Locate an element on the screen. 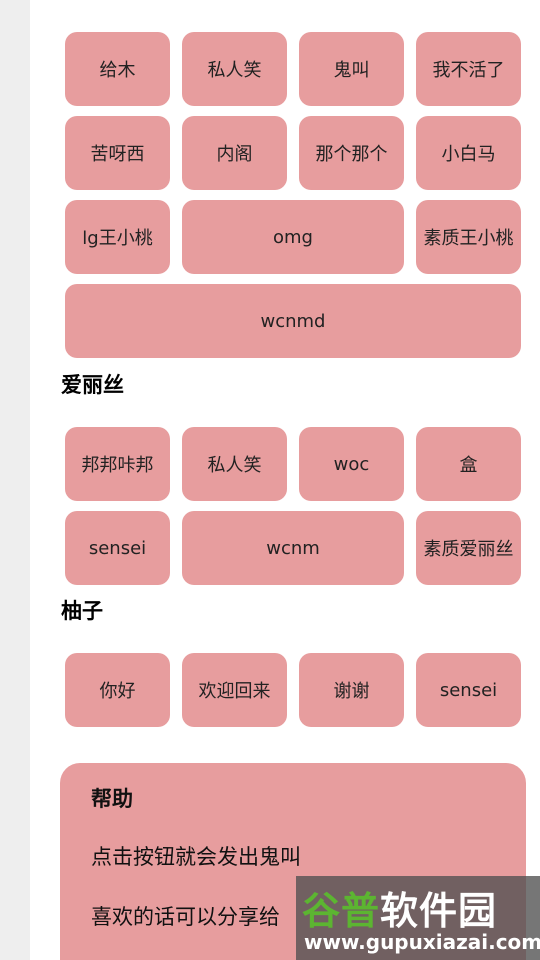  site-watermark: 谷普软件园 www.gupuxiazai.com is located at coordinates (418, 918).